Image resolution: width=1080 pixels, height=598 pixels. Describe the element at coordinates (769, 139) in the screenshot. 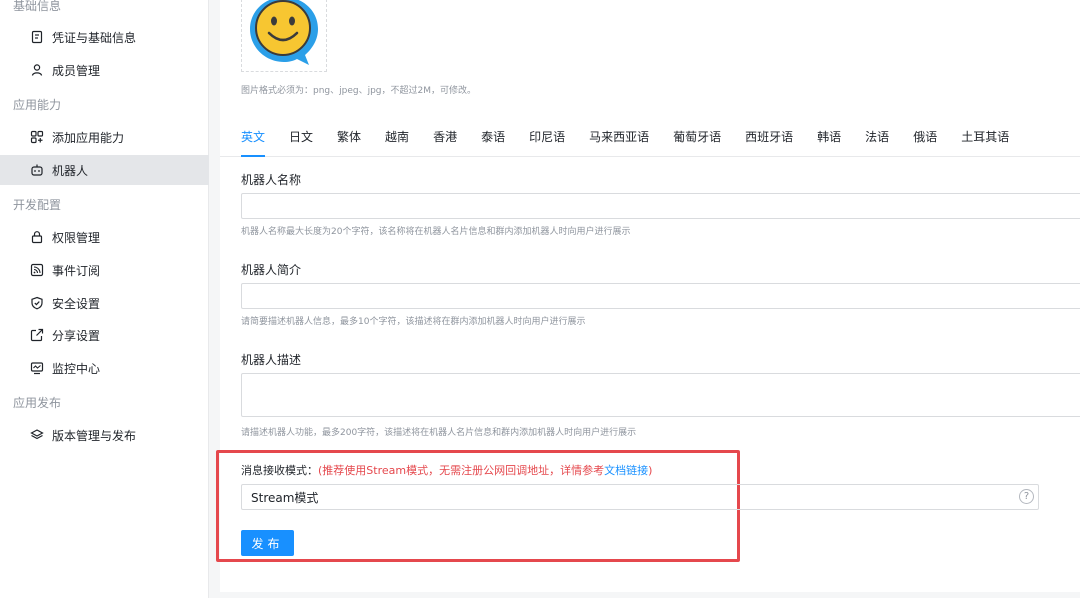

I see `tab-spanish: 西班牙语` at that location.